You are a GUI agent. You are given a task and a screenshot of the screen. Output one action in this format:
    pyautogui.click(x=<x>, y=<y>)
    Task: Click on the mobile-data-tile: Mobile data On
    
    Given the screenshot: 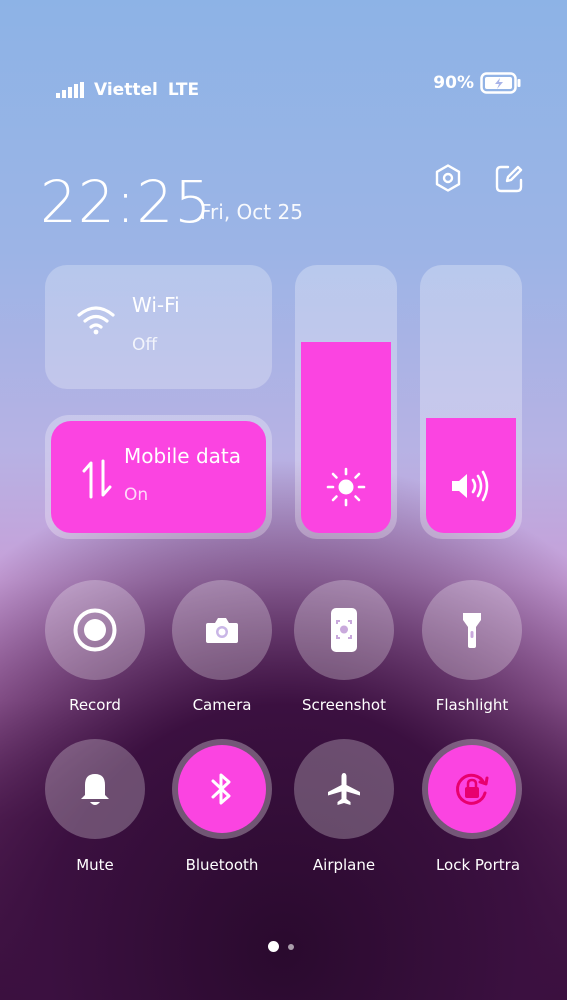 What is the action you would take?
    pyautogui.click(x=158, y=477)
    